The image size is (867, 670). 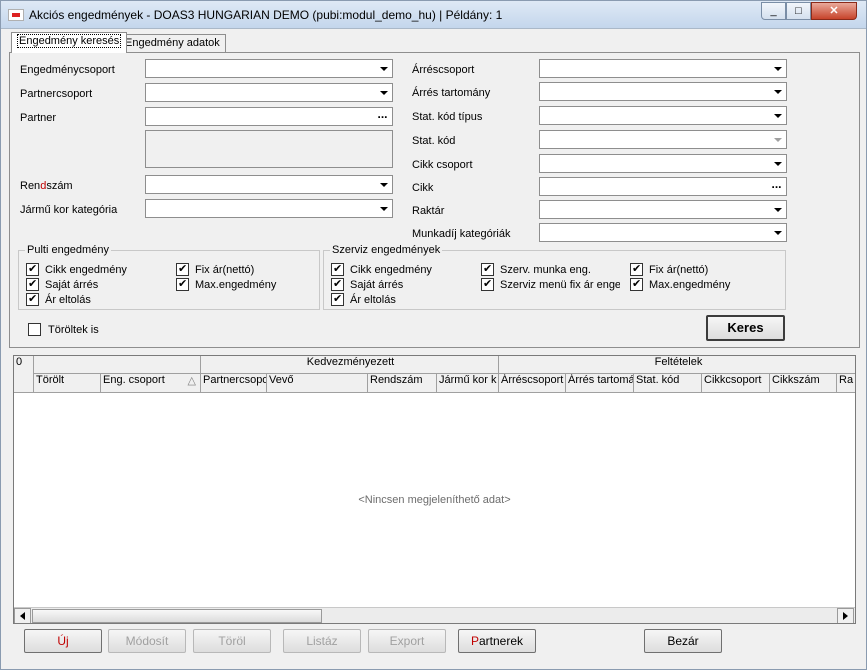 I want to click on cikk-csoport-select, so click(x=663, y=163).